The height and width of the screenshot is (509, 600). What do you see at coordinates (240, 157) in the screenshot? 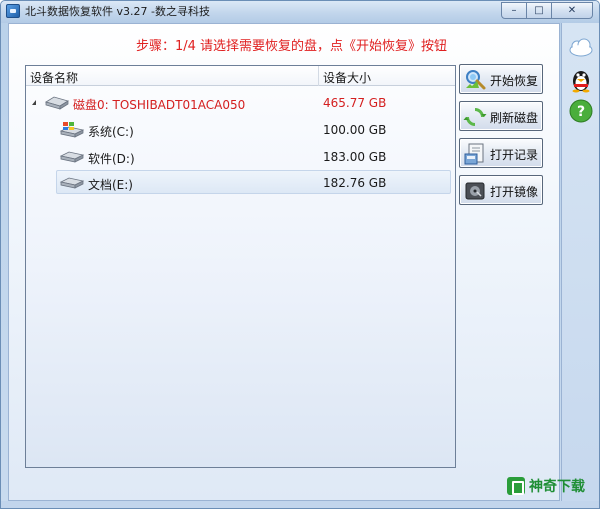
I see `device-row-partition-d: 软件(D:) 183.00 GB` at bounding box center [240, 157].